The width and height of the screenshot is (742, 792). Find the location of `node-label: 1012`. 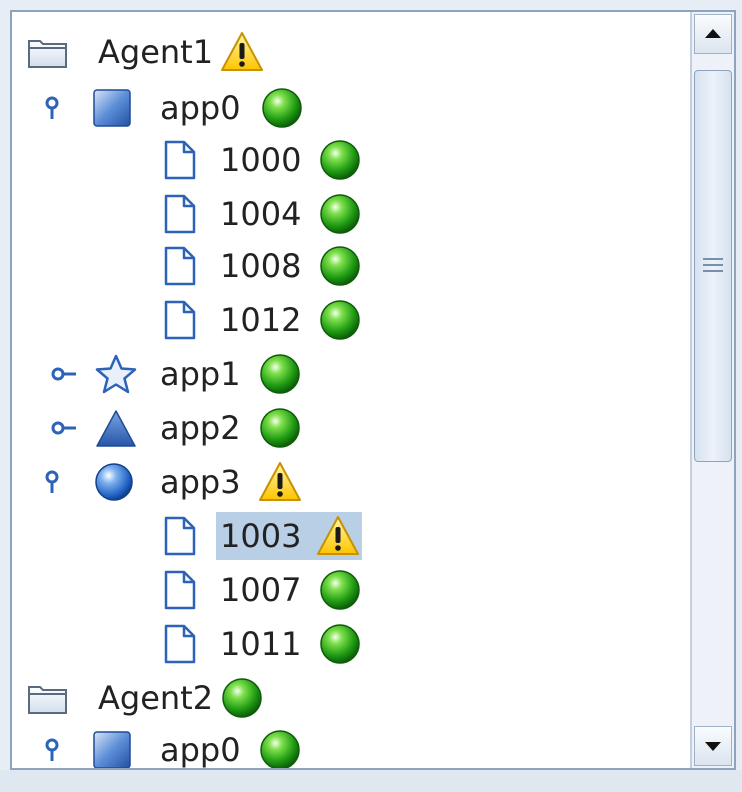

node-label: 1012 is located at coordinates (261, 320).